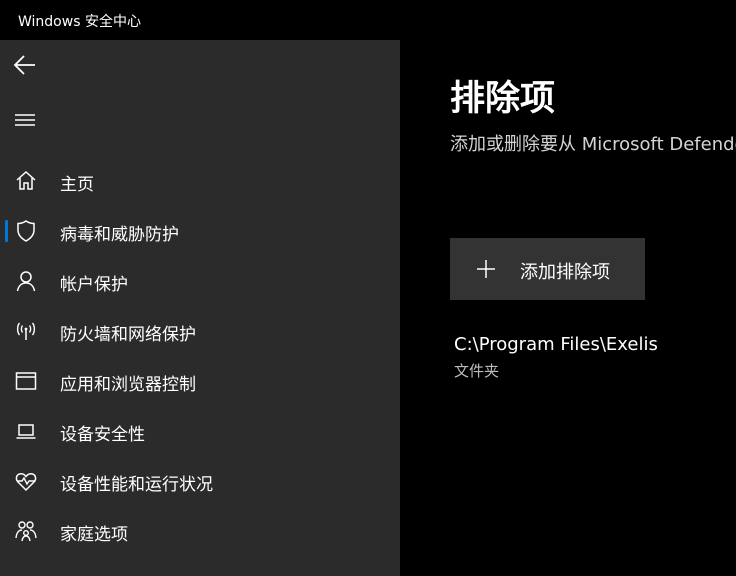  What do you see at coordinates (200, 281) in the screenshot?
I see `sidebar-item-account-protection: 帐户保护` at bounding box center [200, 281].